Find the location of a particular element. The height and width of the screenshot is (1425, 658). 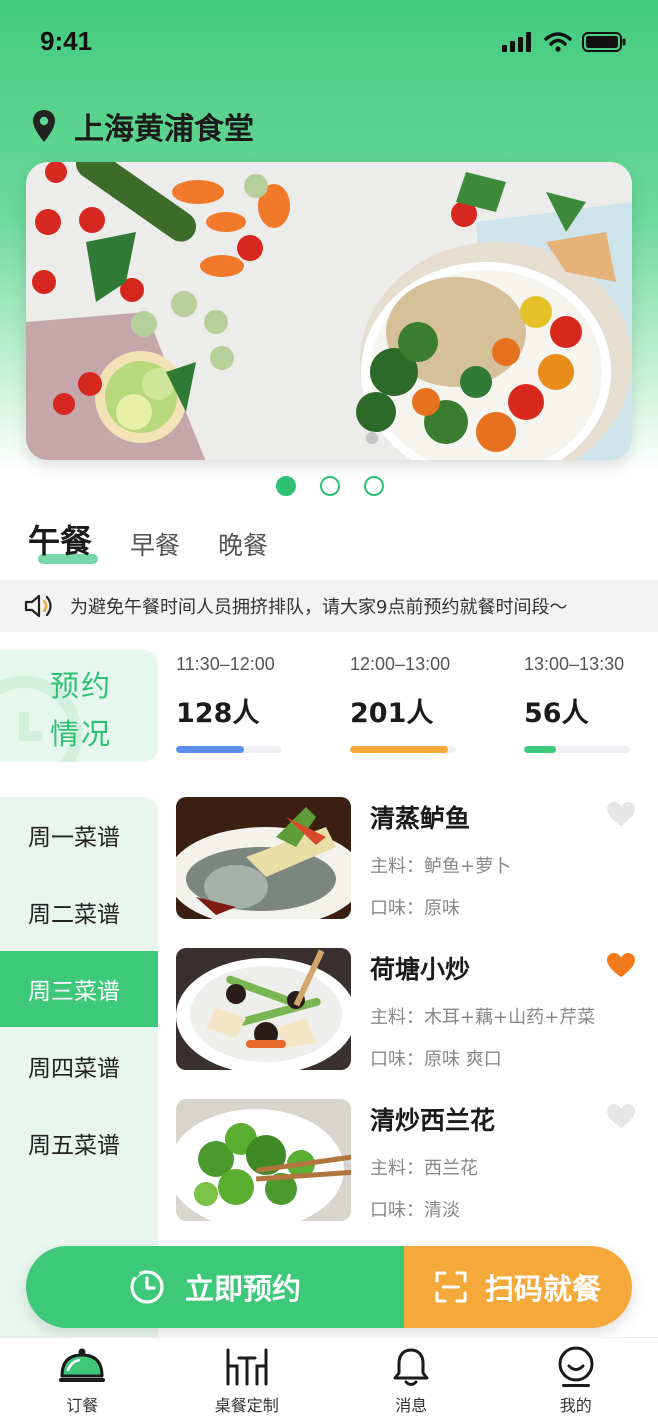

dish-image-steamed-fish is located at coordinates (263, 858).